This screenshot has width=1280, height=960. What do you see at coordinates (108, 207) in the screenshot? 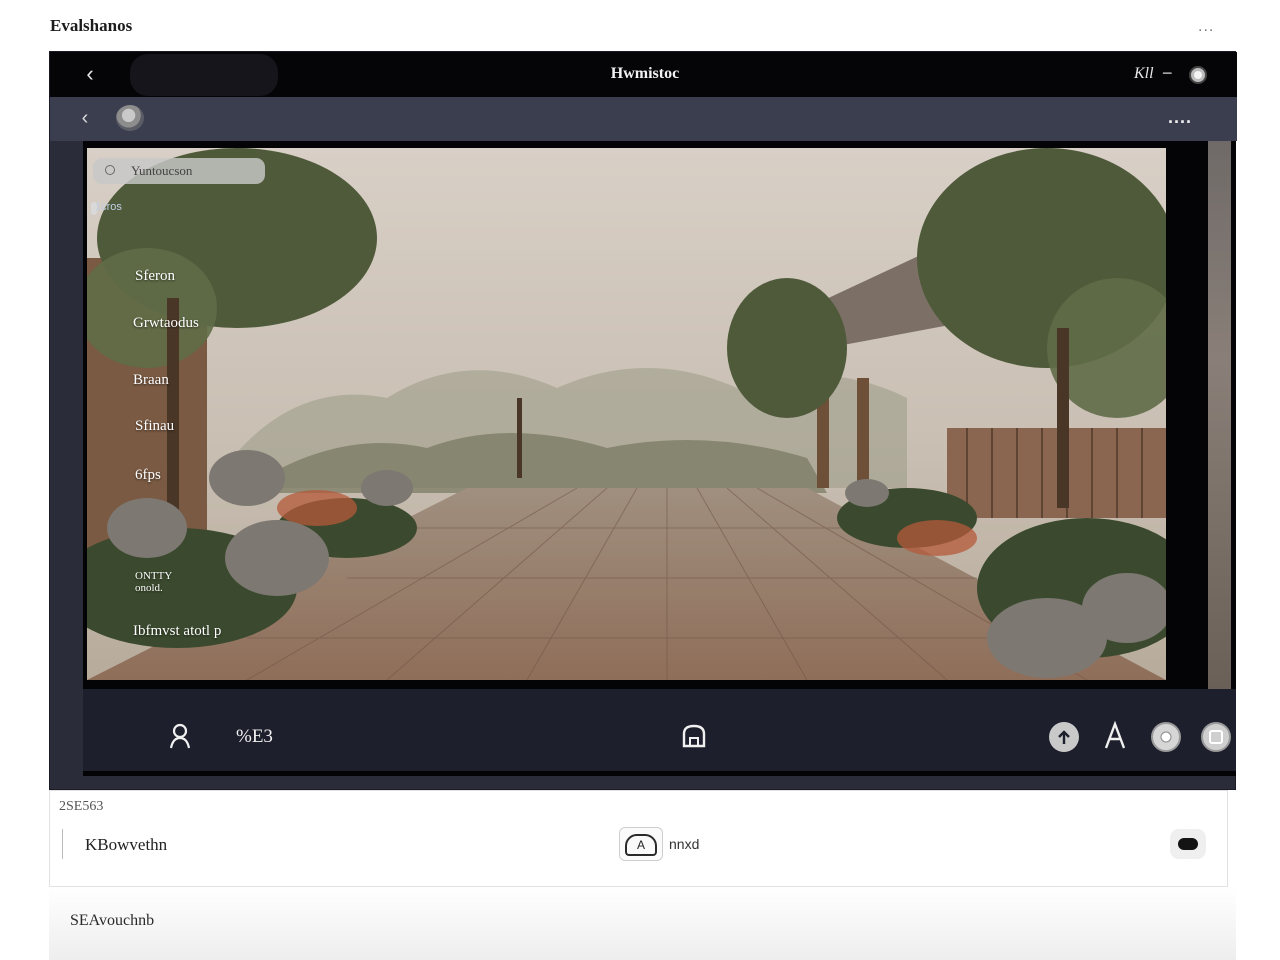
I see `tag-label: 1cros` at bounding box center [108, 207].